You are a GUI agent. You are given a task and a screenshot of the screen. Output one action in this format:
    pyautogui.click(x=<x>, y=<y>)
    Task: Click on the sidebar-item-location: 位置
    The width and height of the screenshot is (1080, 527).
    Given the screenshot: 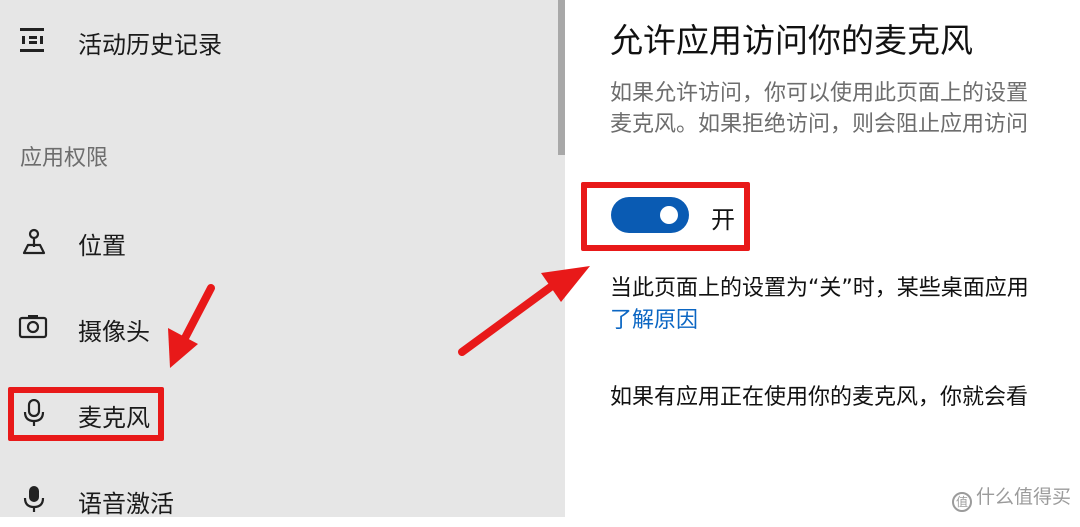 What is the action you would take?
    pyautogui.click(x=270, y=241)
    